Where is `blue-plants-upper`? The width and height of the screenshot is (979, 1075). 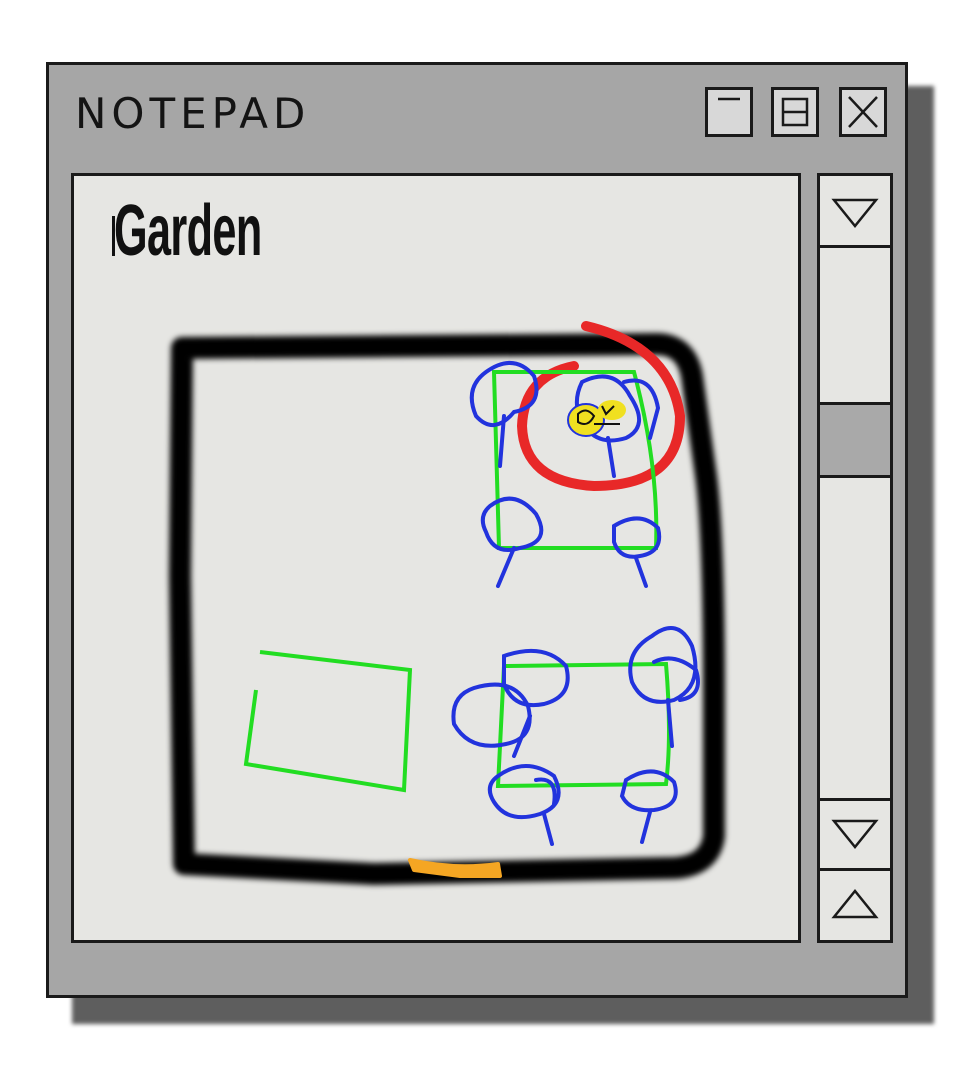
blue-plants-upper is located at coordinates (565, 474).